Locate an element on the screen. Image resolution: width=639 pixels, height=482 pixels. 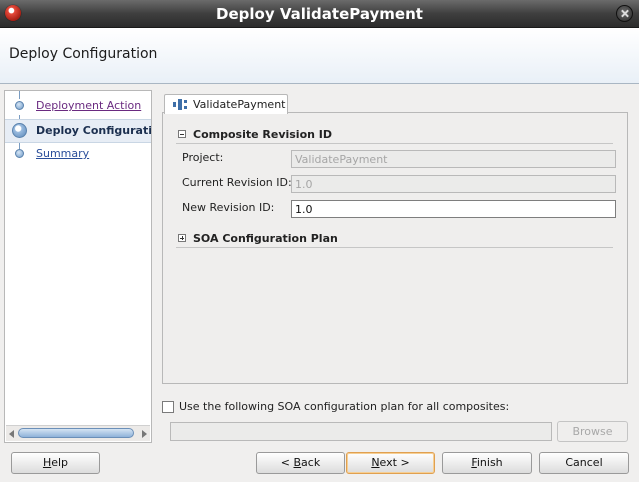
close-icon is located at coordinates (624, 13).